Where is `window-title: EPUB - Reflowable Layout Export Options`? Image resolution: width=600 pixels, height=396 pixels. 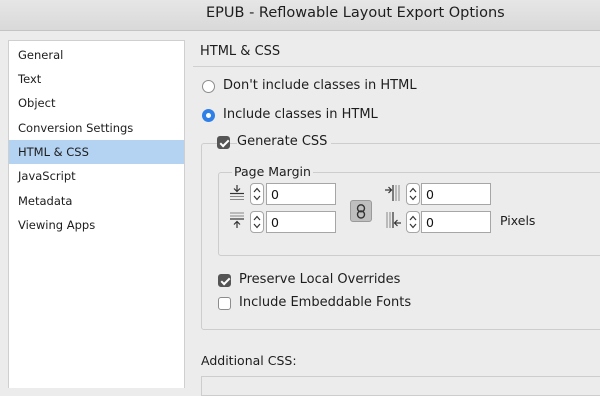 window-title: EPUB - Reflowable Layout Export Options is located at coordinates (355, 13).